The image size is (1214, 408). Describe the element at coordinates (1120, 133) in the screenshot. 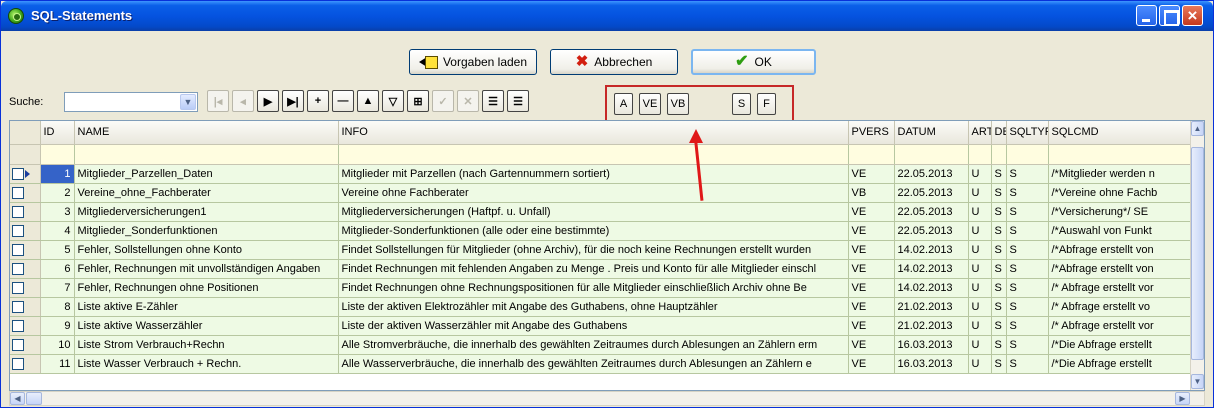

I see `column-header-sqlcmd: SQLCMD` at that location.